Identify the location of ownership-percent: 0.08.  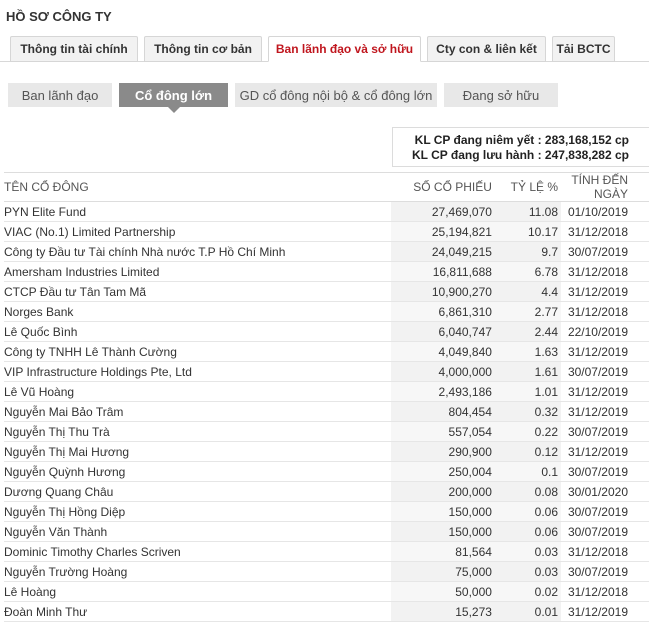
(526, 491).